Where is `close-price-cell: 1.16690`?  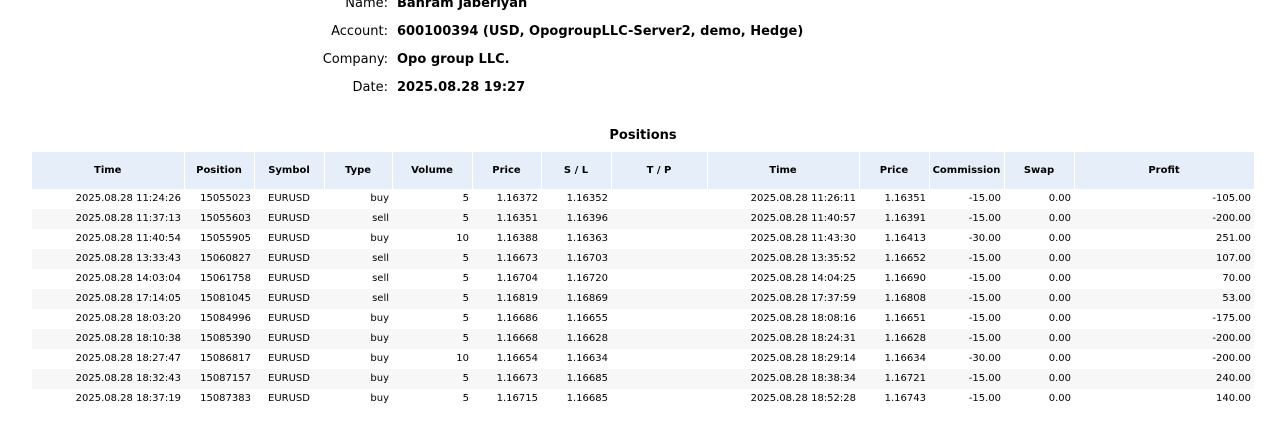 close-price-cell: 1.16690 is located at coordinates (894, 279).